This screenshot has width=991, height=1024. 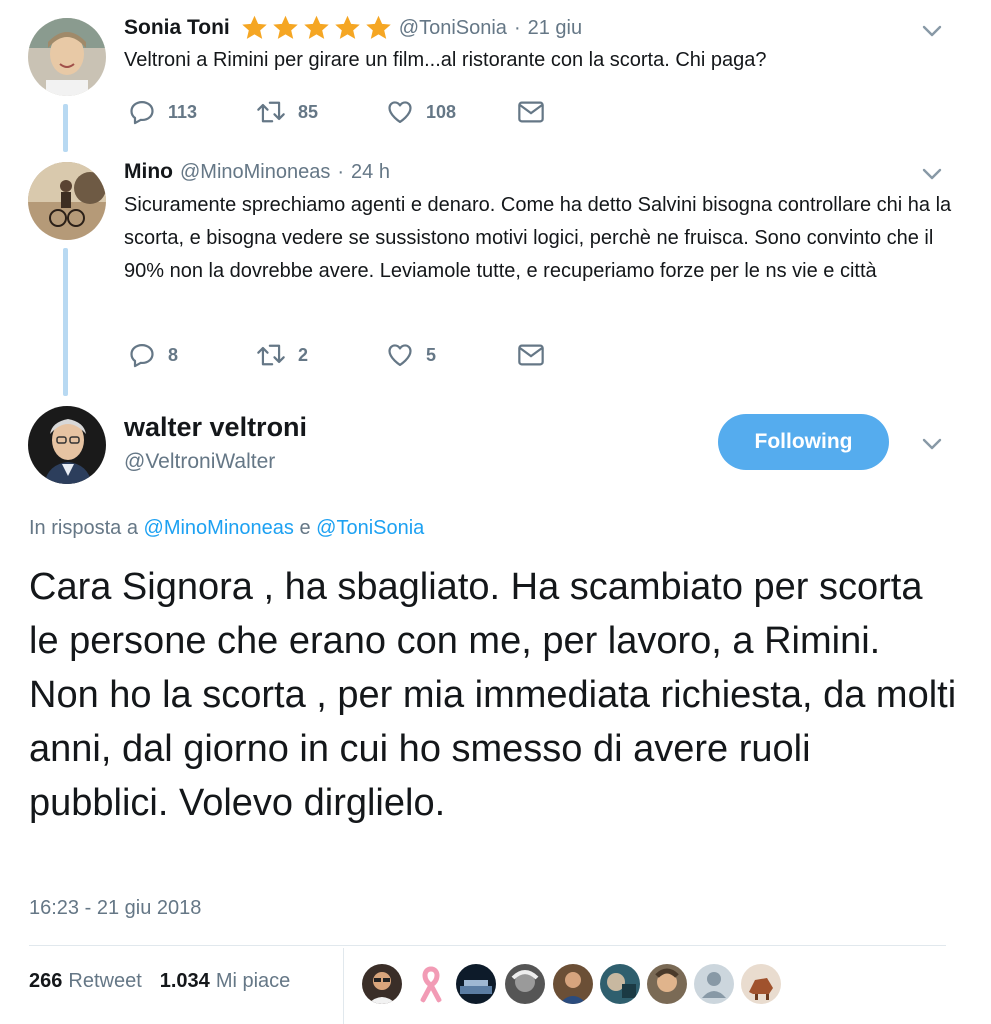 What do you see at coordinates (441, 111) in the screenshot?
I see `like-count: 108` at bounding box center [441, 111].